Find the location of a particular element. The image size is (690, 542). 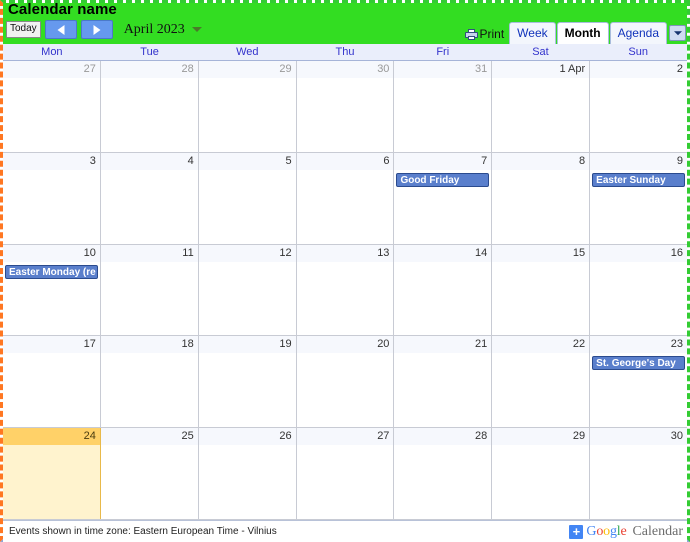

day-cell: 3 is located at coordinates (52, 198).